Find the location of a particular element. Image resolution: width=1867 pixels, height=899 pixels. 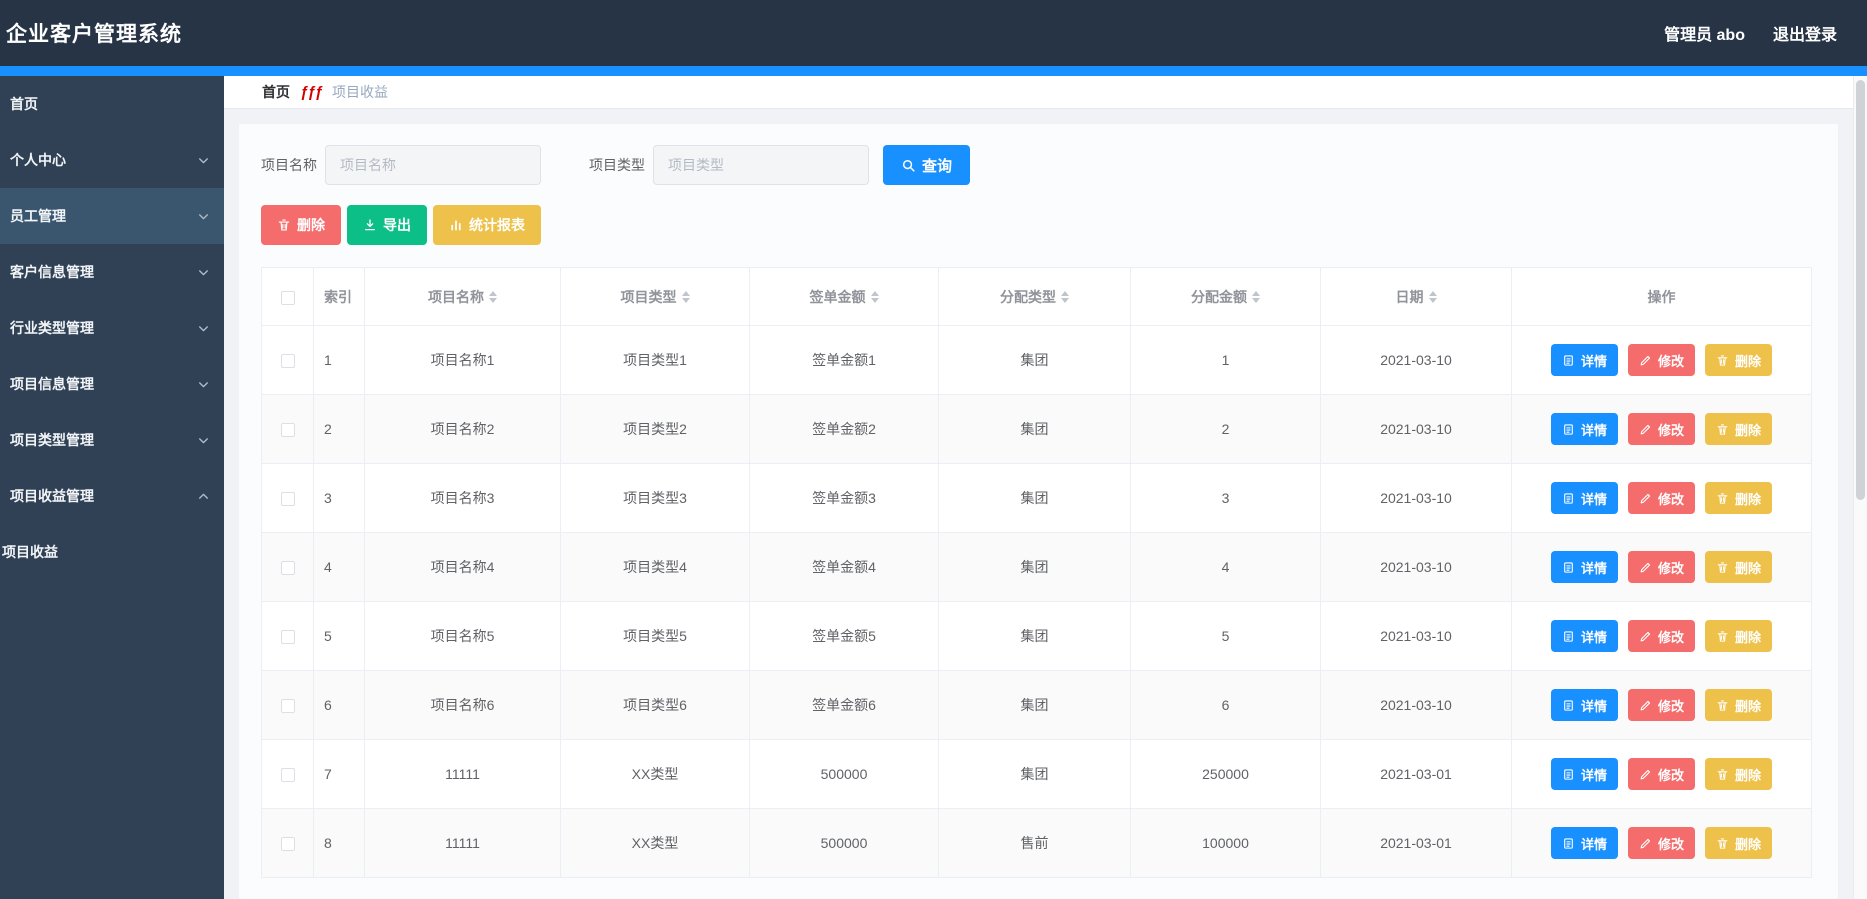

header-5: 分配类型 is located at coordinates (1034, 296).